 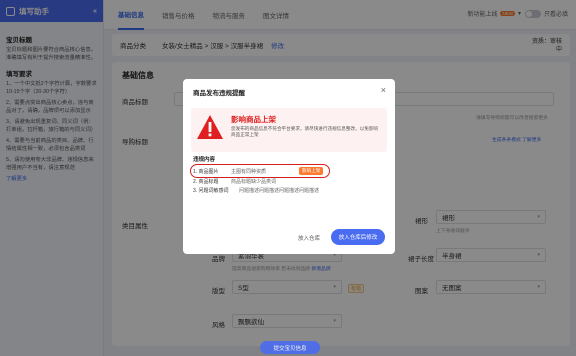 What do you see at coordinates (309, 238) in the screenshot?
I see `put-in-warehouse-button: 放入仓库` at bounding box center [309, 238].